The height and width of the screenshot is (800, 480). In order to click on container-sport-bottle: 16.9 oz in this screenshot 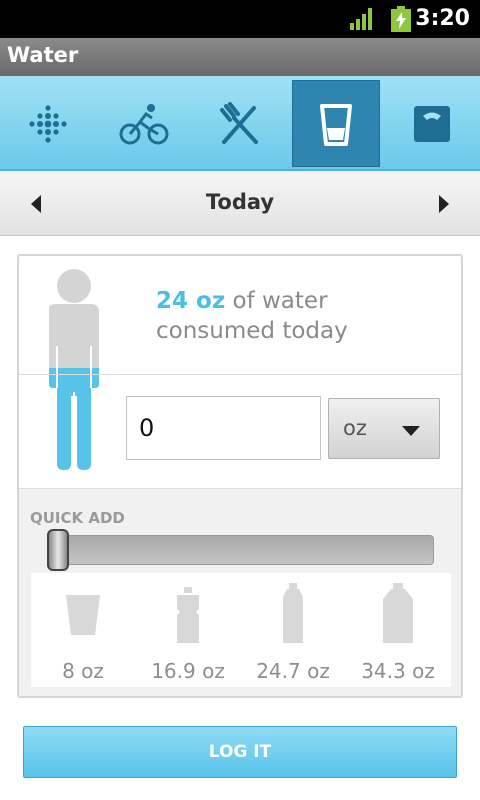, I will do `click(188, 630)`.